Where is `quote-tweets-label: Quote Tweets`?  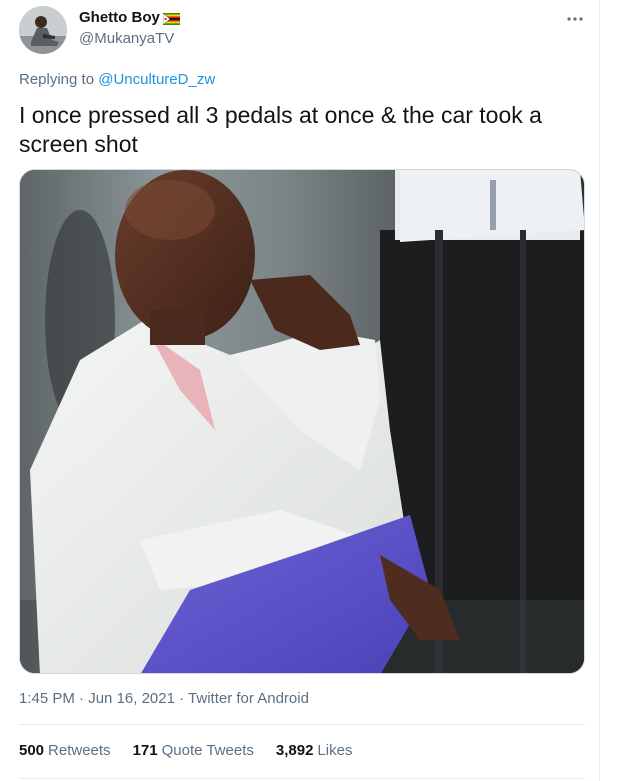
quote-tweets-label: Quote Tweets is located at coordinates (207, 750).